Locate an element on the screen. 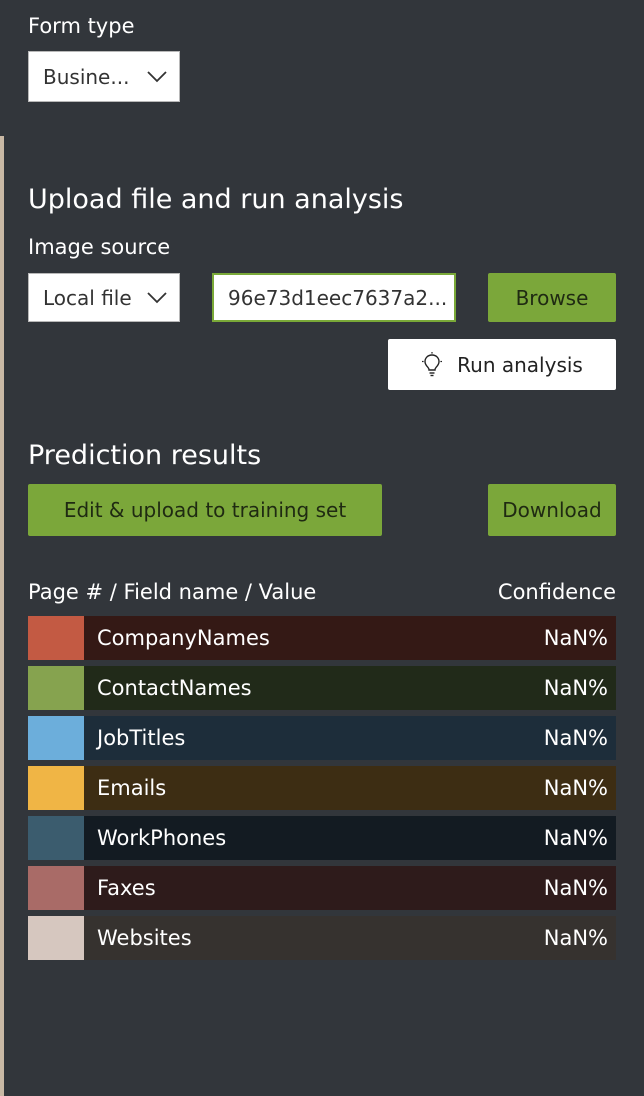 The width and height of the screenshot is (644, 1096). edit-upload-training-button: Edit & upload to training set is located at coordinates (205, 510).